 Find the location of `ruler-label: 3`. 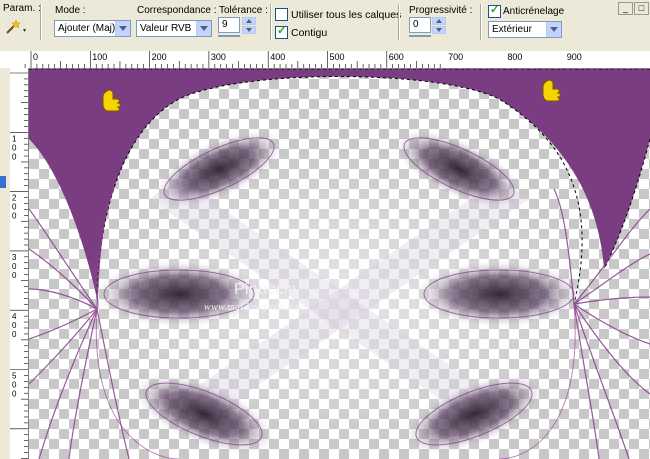

ruler-label: 3 is located at coordinates (14, 257).